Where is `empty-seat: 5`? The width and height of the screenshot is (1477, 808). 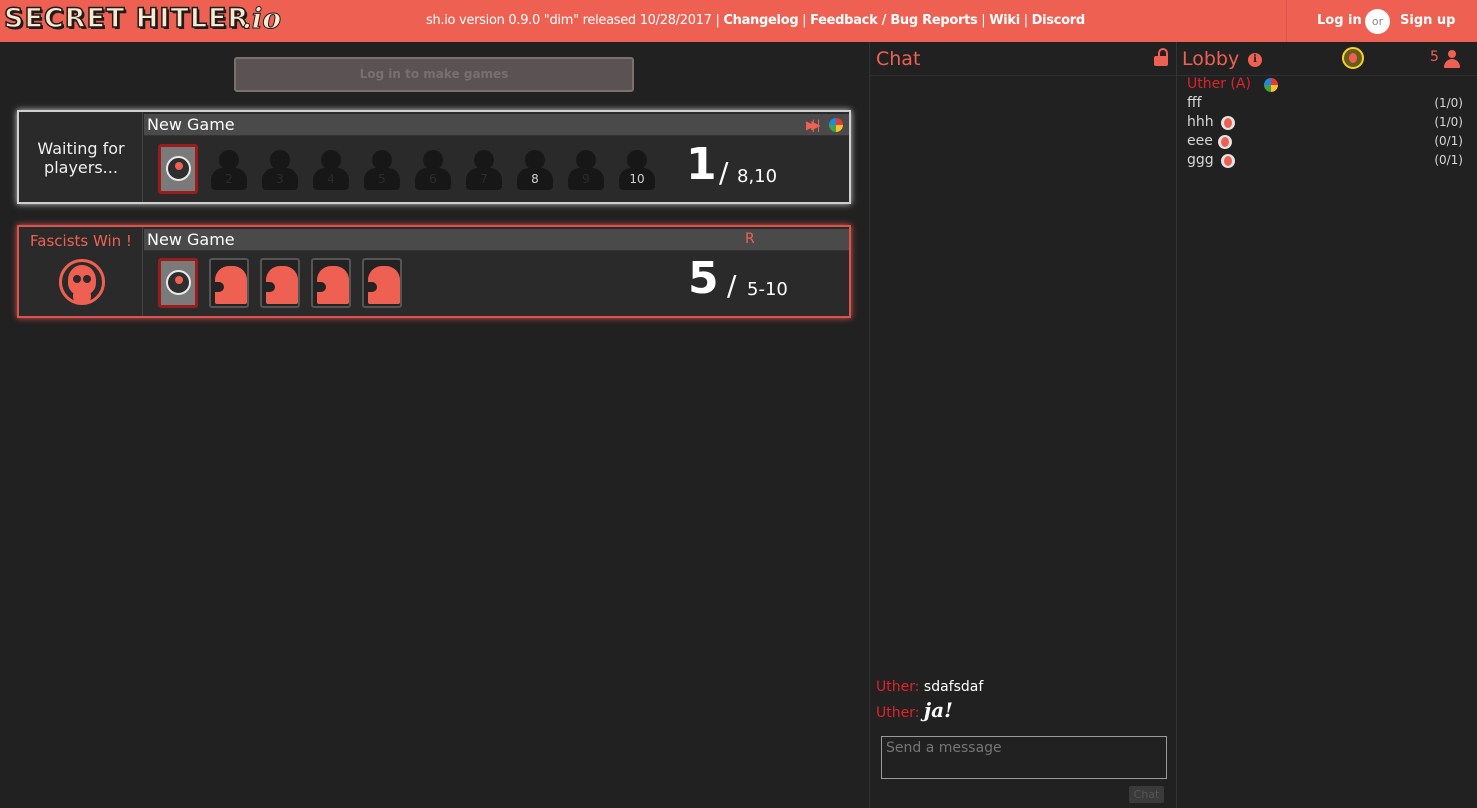 empty-seat: 5 is located at coordinates (381, 171).